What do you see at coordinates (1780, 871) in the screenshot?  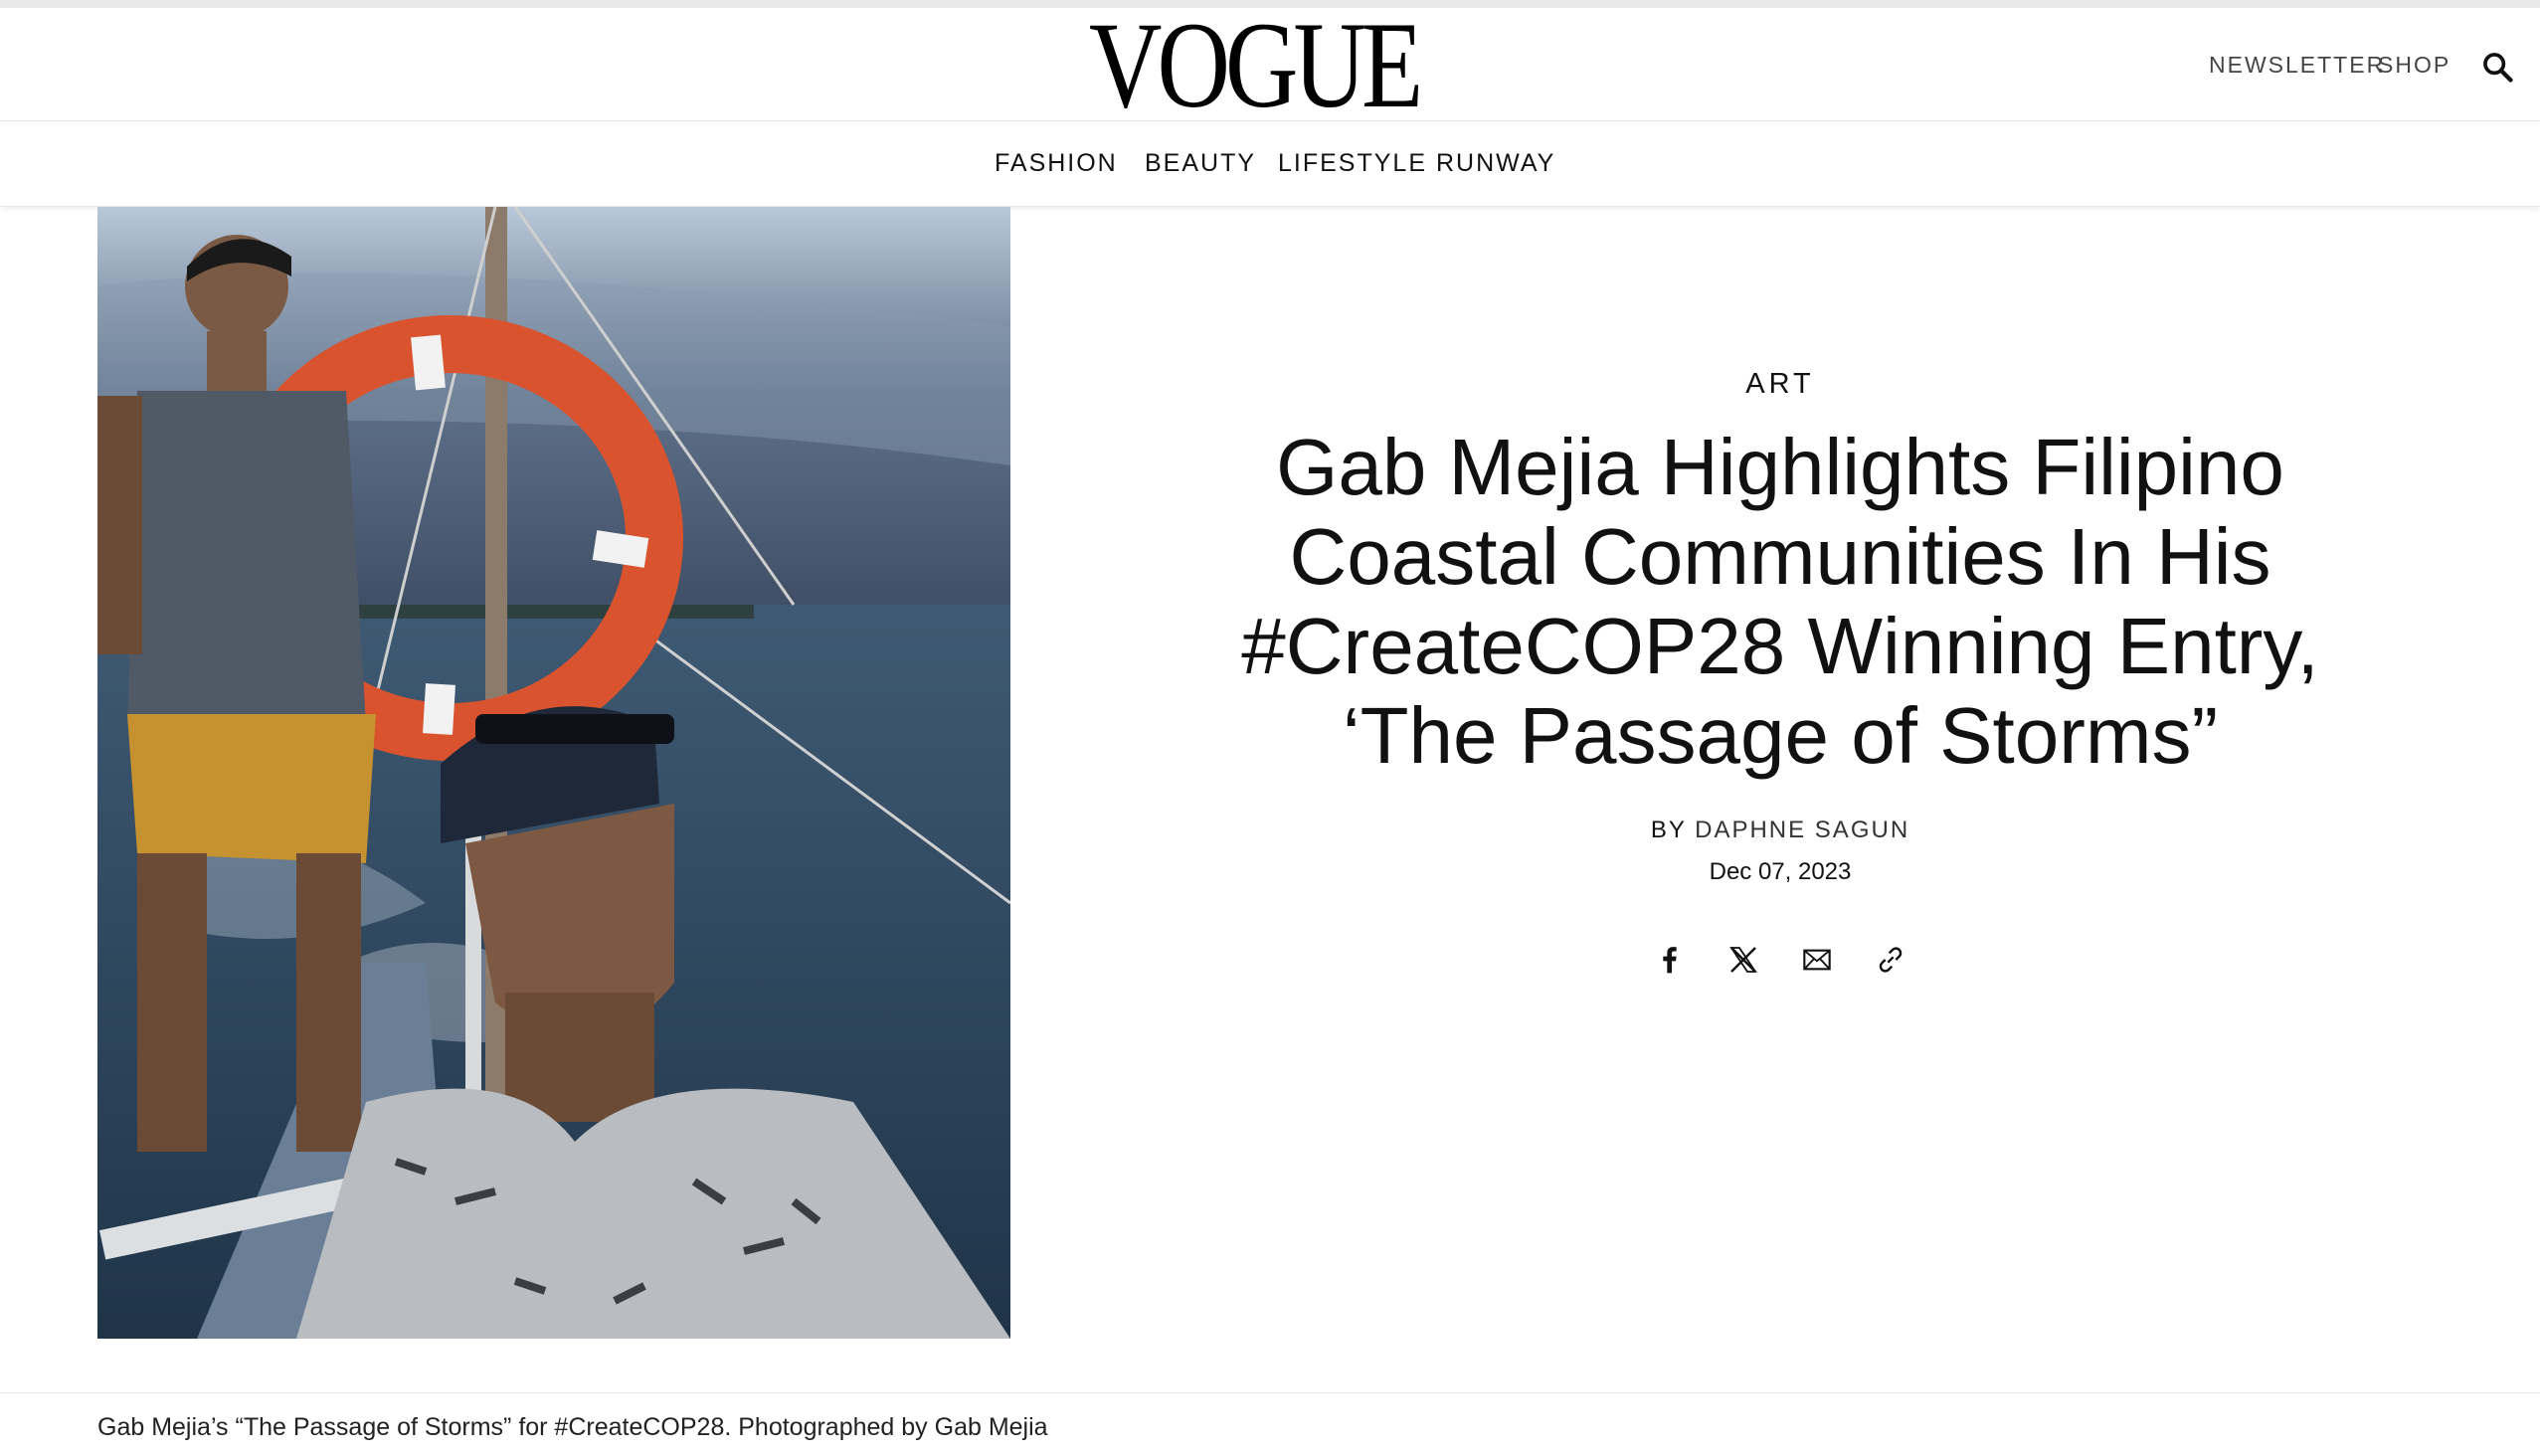 I see `publish-date: Dec 07, 2023` at bounding box center [1780, 871].